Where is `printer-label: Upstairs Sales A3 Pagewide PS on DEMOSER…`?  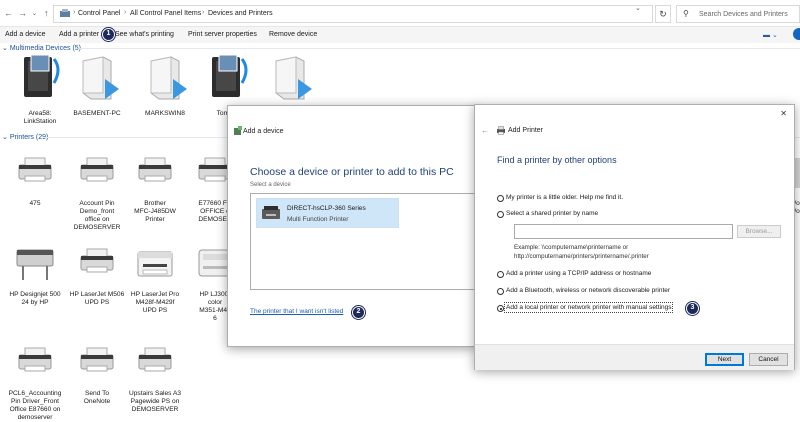
printer-label: Upstairs Sales A3 Pagewide PS on DEMOSER… is located at coordinates (155, 401).